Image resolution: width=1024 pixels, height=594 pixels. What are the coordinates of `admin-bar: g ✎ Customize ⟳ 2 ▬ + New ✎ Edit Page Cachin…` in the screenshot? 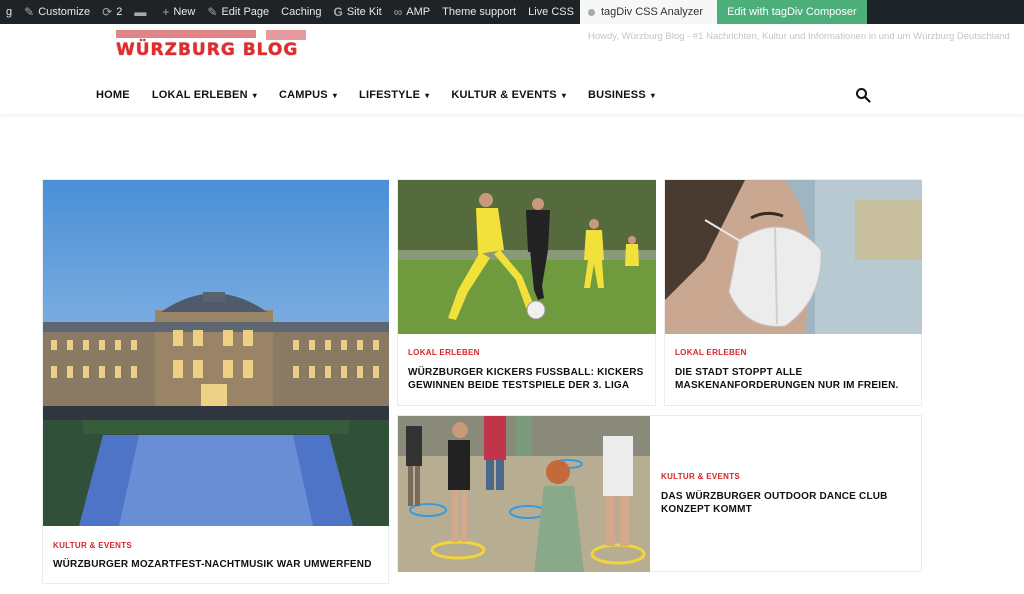 It's located at (512, 12).